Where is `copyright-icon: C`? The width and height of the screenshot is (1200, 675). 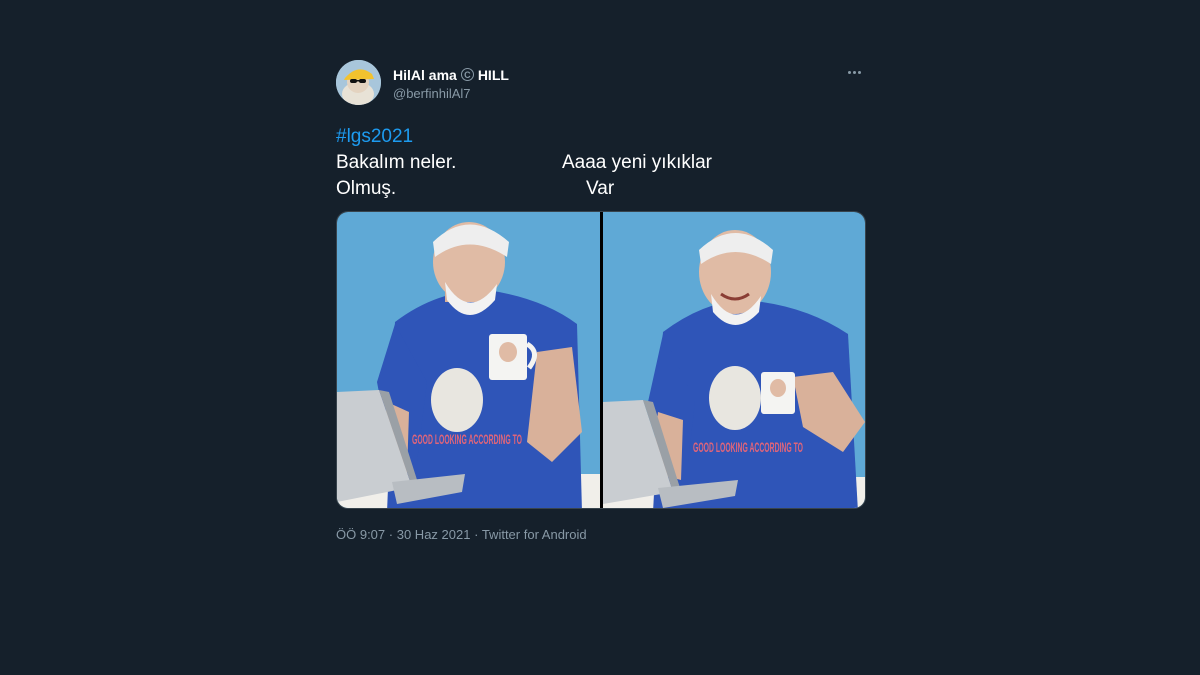 copyright-icon: C is located at coordinates (467, 74).